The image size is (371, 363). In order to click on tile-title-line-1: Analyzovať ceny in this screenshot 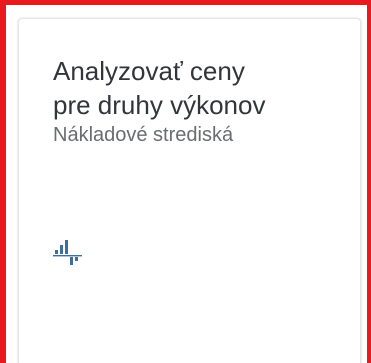, I will do `click(149, 71)`.